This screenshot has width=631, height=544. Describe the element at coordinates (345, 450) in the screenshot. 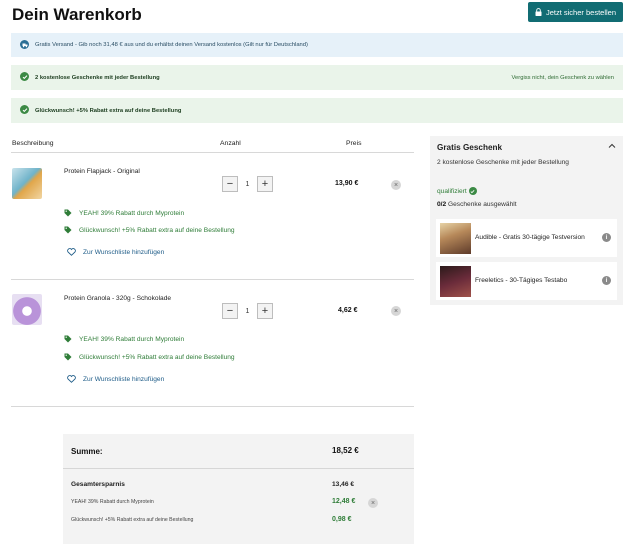

I see `total-value: 18,52 €` at that location.